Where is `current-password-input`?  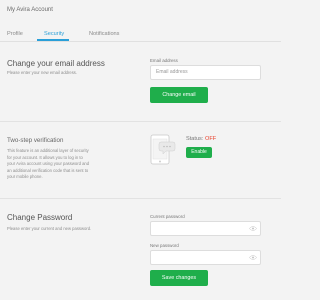 current-password-input is located at coordinates (205, 228).